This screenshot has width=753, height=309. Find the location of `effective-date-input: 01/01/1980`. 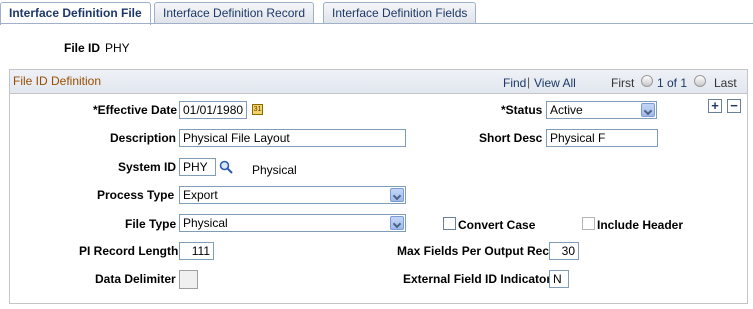

effective-date-input: 01/01/1980 is located at coordinates (213, 110).